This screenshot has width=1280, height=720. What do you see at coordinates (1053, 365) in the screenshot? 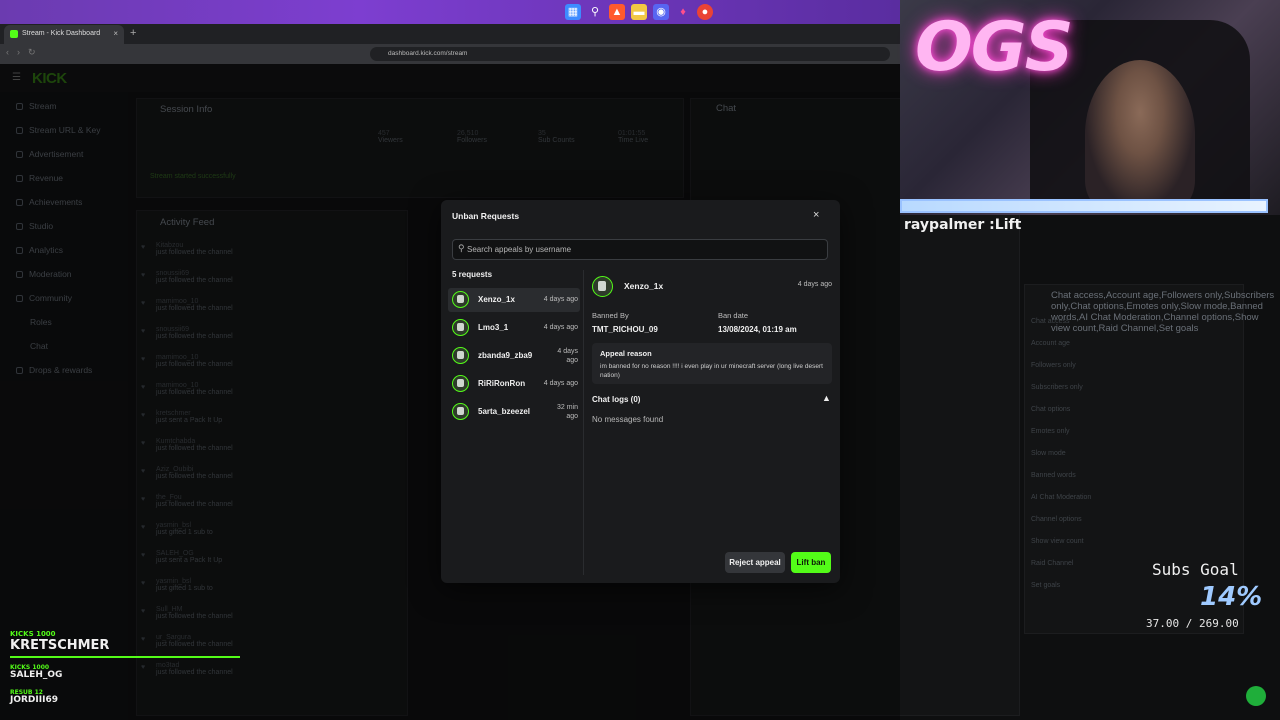
I see `channel-action-item: Followers only` at bounding box center [1053, 365].